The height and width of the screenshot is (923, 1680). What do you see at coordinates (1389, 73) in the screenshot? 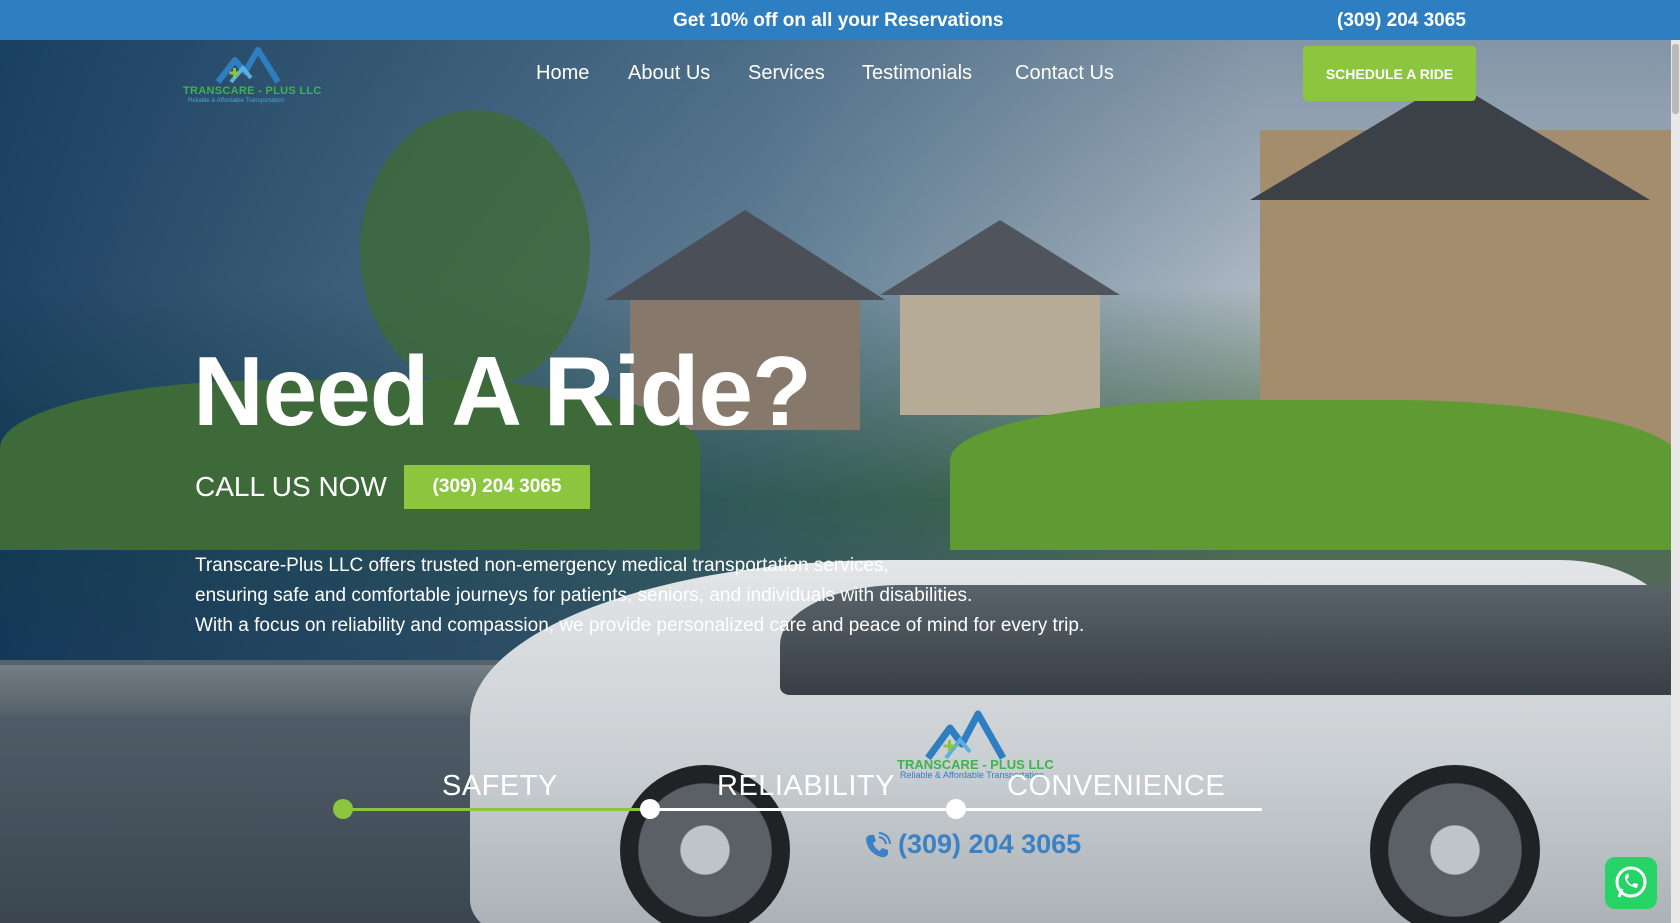
I see `schedule-ride-button: SCHEDULE A RIDE` at bounding box center [1389, 73].